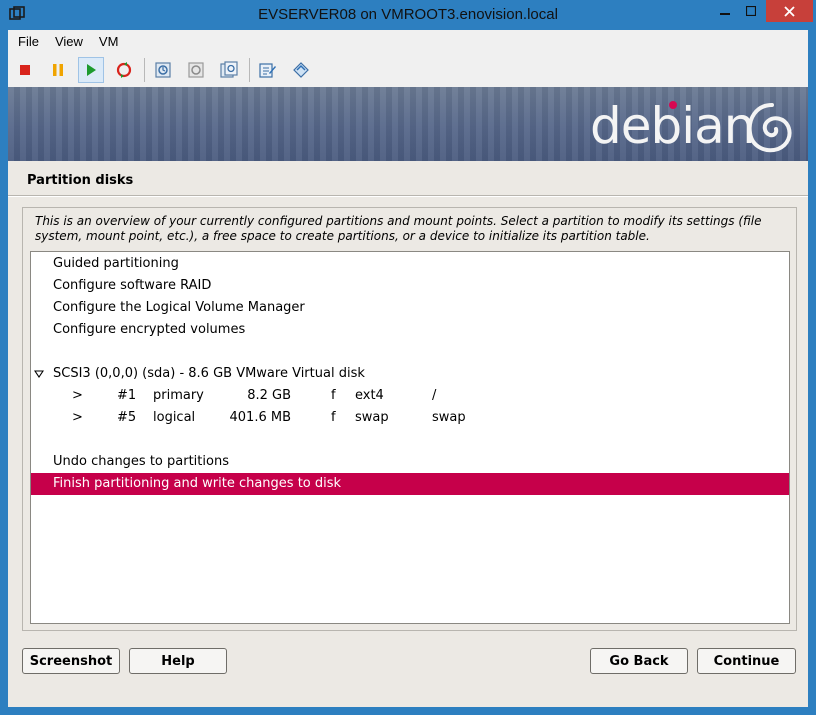  I want to click on stop-icon, so click(25, 70).